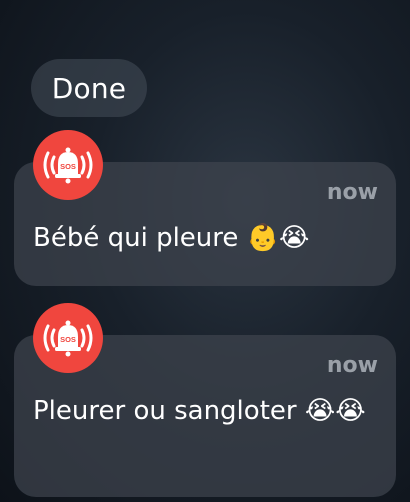 Image resolution: width=410 pixels, height=502 pixels. What do you see at coordinates (89, 88) in the screenshot?
I see `done-button: Done` at bounding box center [89, 88].